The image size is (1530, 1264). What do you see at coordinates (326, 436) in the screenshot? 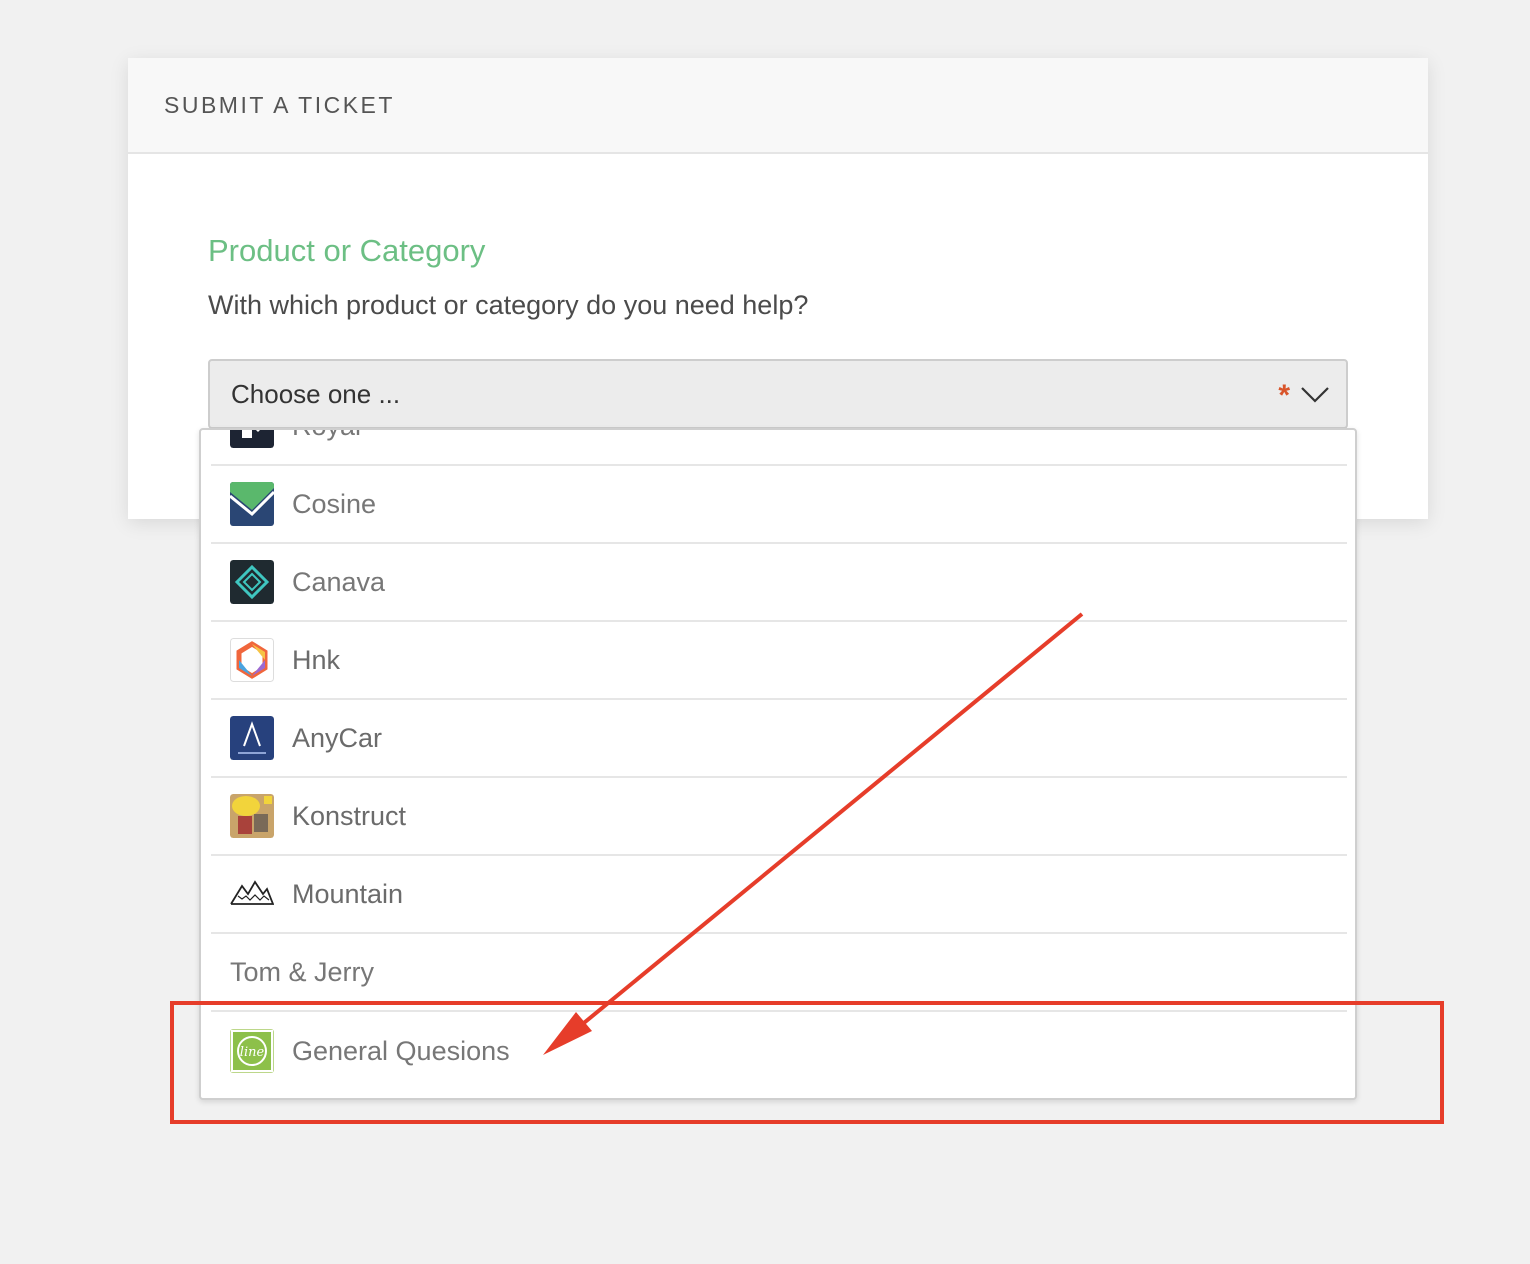
I see `list-item-label: Royal` at bounding box center [326, 436].